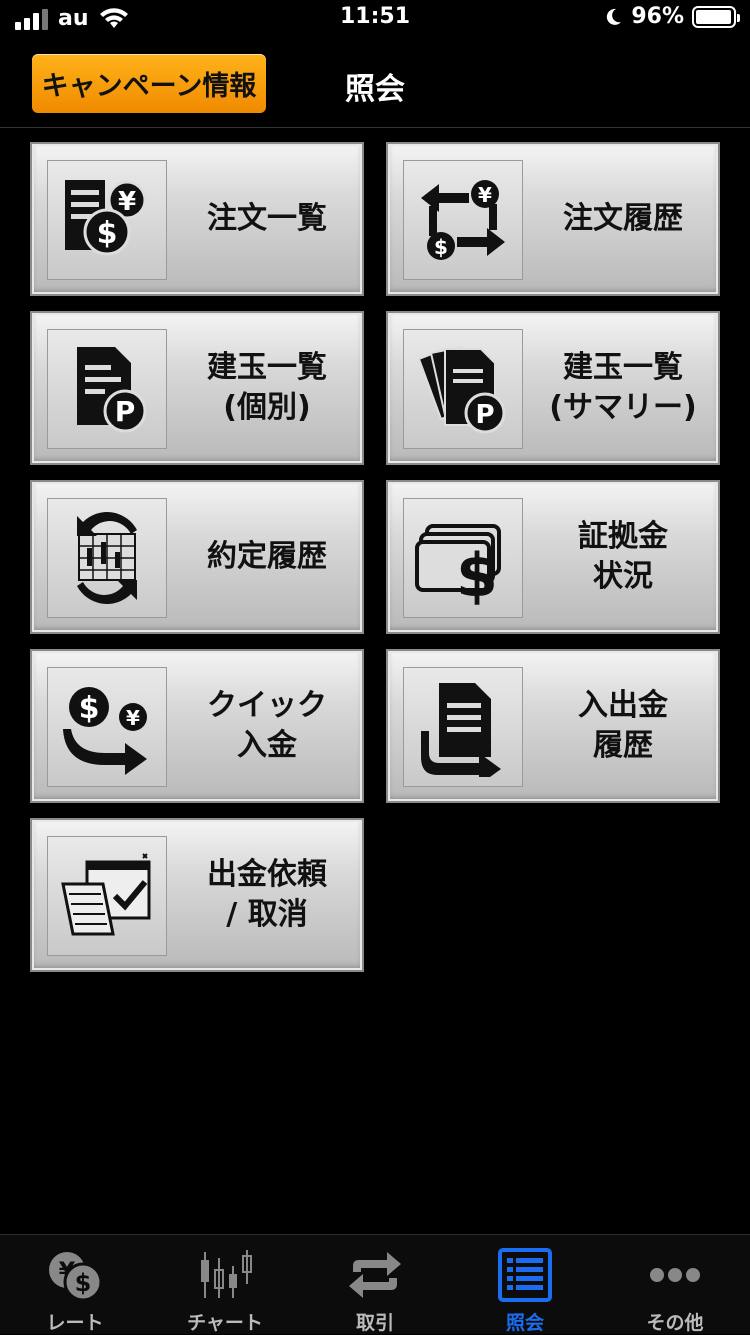  I want to click on tile-label: 出金依頼 / 取消, so click(267, 895).